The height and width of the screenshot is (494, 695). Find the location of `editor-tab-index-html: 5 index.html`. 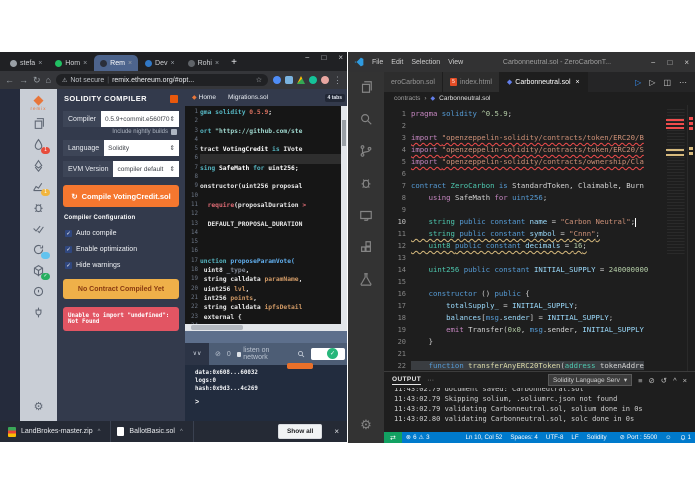

editor-tab-index-html: 5 index.html is located at coordinates (471, 82).